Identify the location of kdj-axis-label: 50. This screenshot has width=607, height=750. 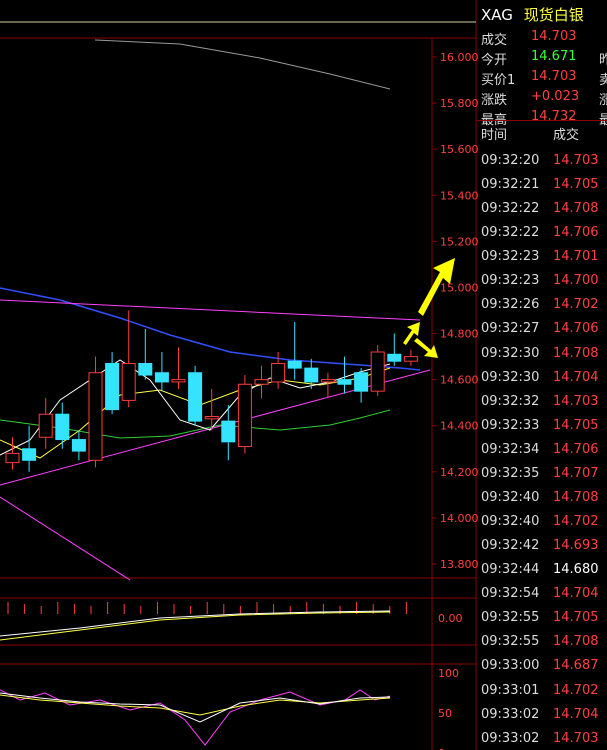
(445, 713).